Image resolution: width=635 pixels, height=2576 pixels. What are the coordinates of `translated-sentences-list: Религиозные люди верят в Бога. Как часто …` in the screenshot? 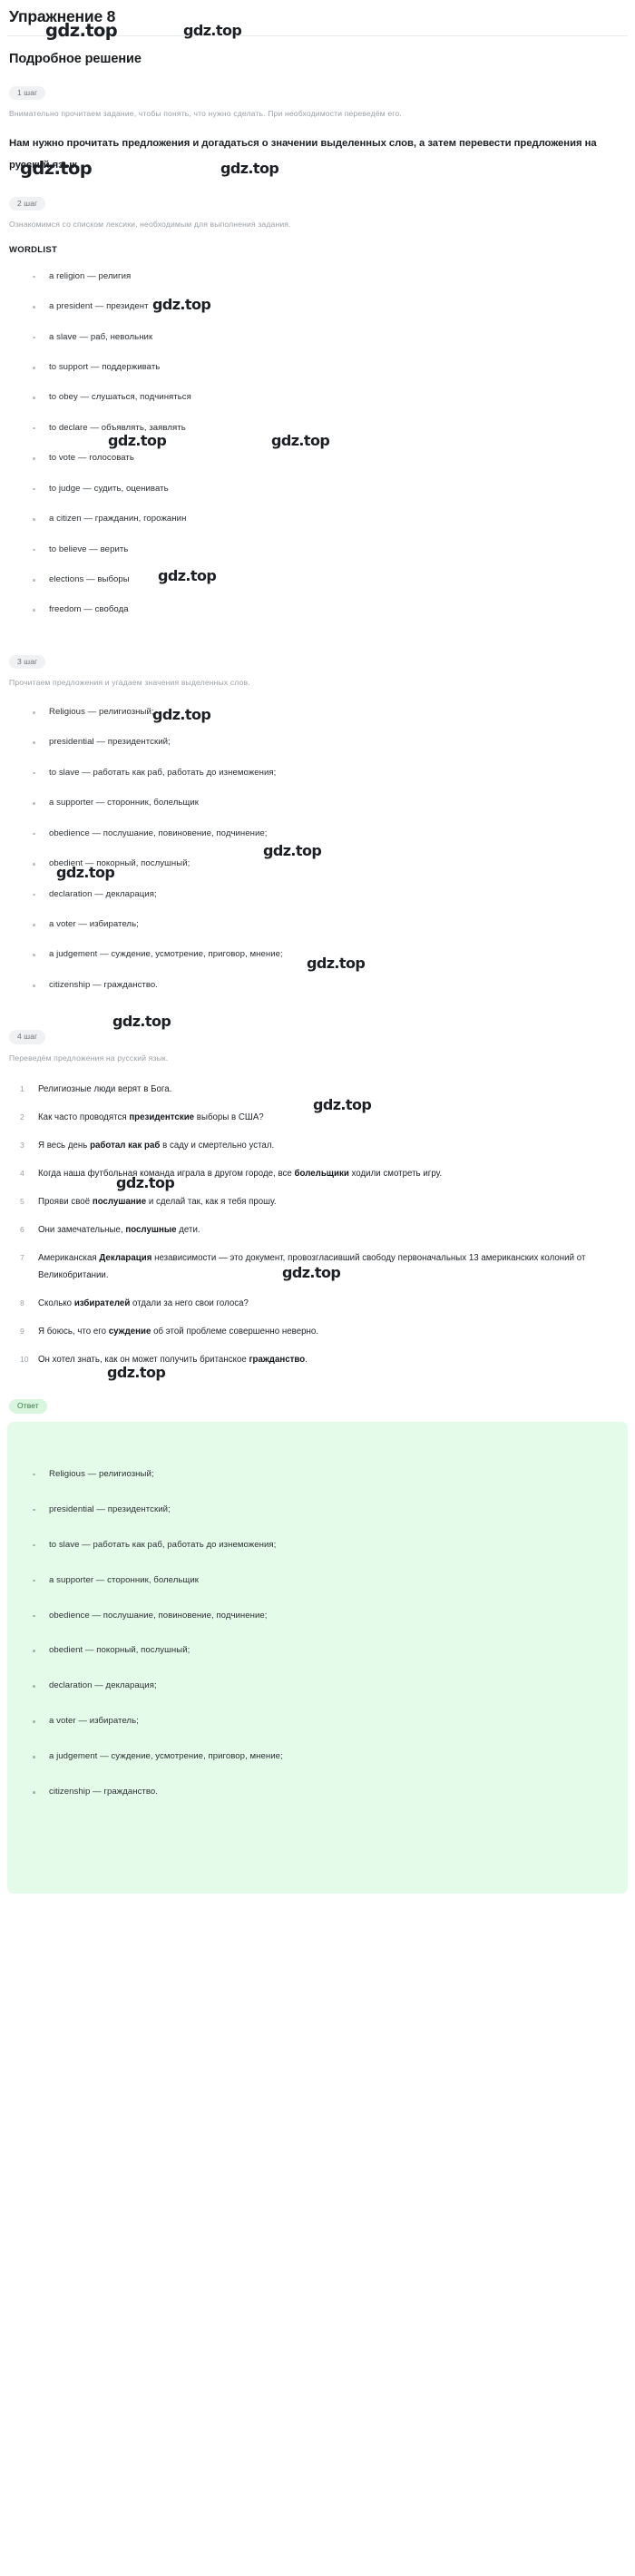 It's located at (317, 1225).